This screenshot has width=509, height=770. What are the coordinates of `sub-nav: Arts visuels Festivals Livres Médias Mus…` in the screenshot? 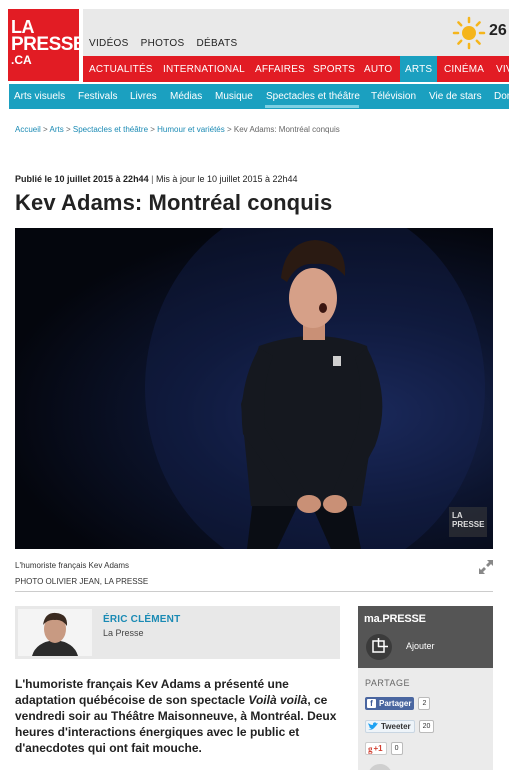 It's located at (259, 96).